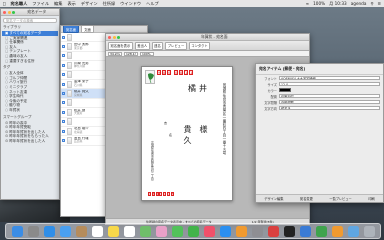 The image size is (384, 240). What do you see at coordinates (285, 90) in the screenshot?
I see `color-swatch` at bounding box center [285, 90].